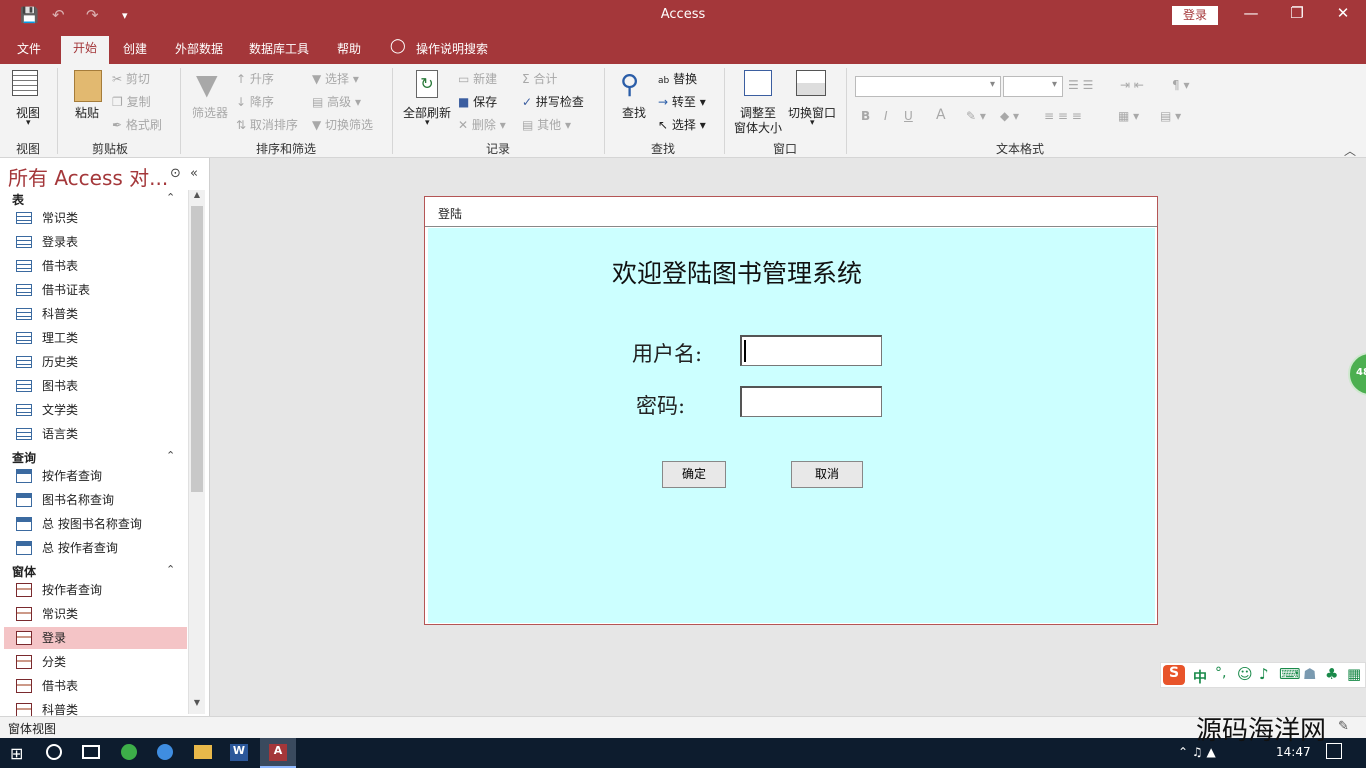  I want to click on nav-item-table: 图书表, so click(95, 386).